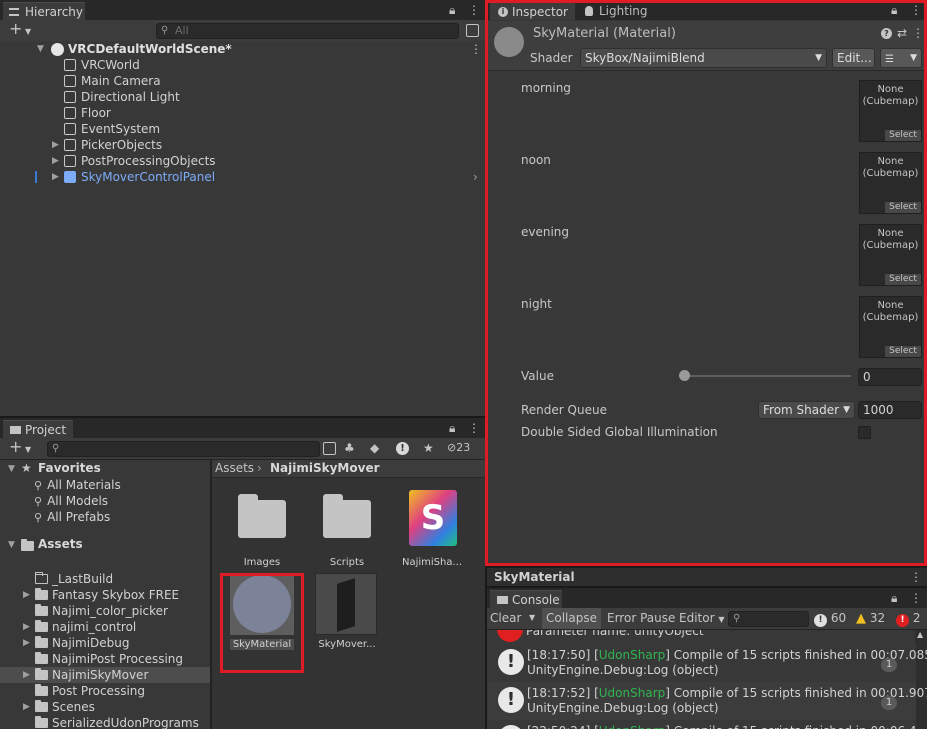  Describe the element at coordinates (619, 11) in the screenshot. I see `tab-lighting: Lighting` at that location.